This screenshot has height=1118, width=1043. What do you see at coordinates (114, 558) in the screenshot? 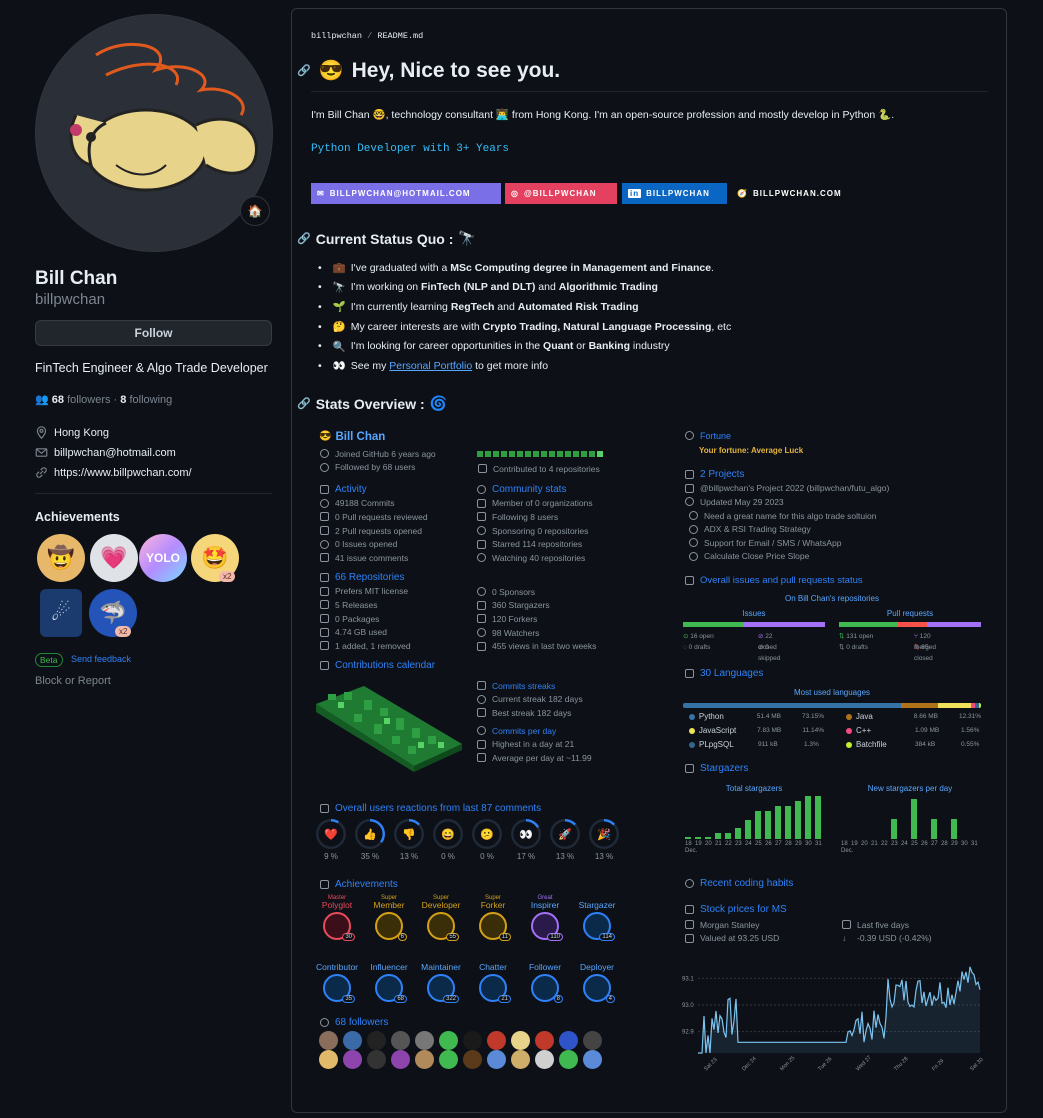
I see `achievement-badge-heart: 💗` at bounding box center [114, 558].